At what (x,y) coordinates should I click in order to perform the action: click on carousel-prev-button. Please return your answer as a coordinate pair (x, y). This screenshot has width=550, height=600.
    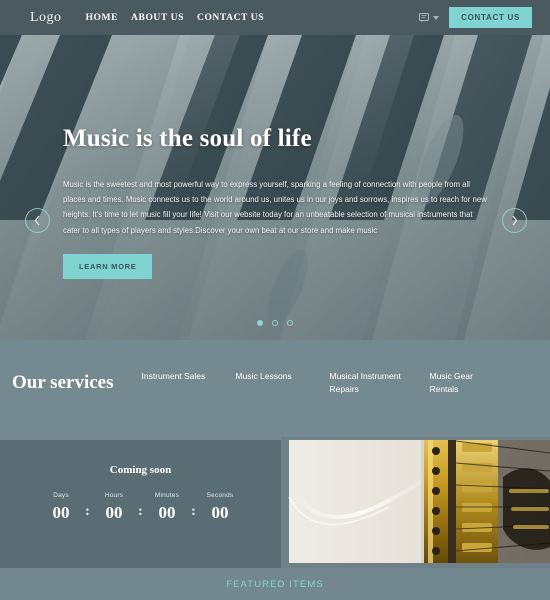
    Looking at the image, I should click on (37, 220).